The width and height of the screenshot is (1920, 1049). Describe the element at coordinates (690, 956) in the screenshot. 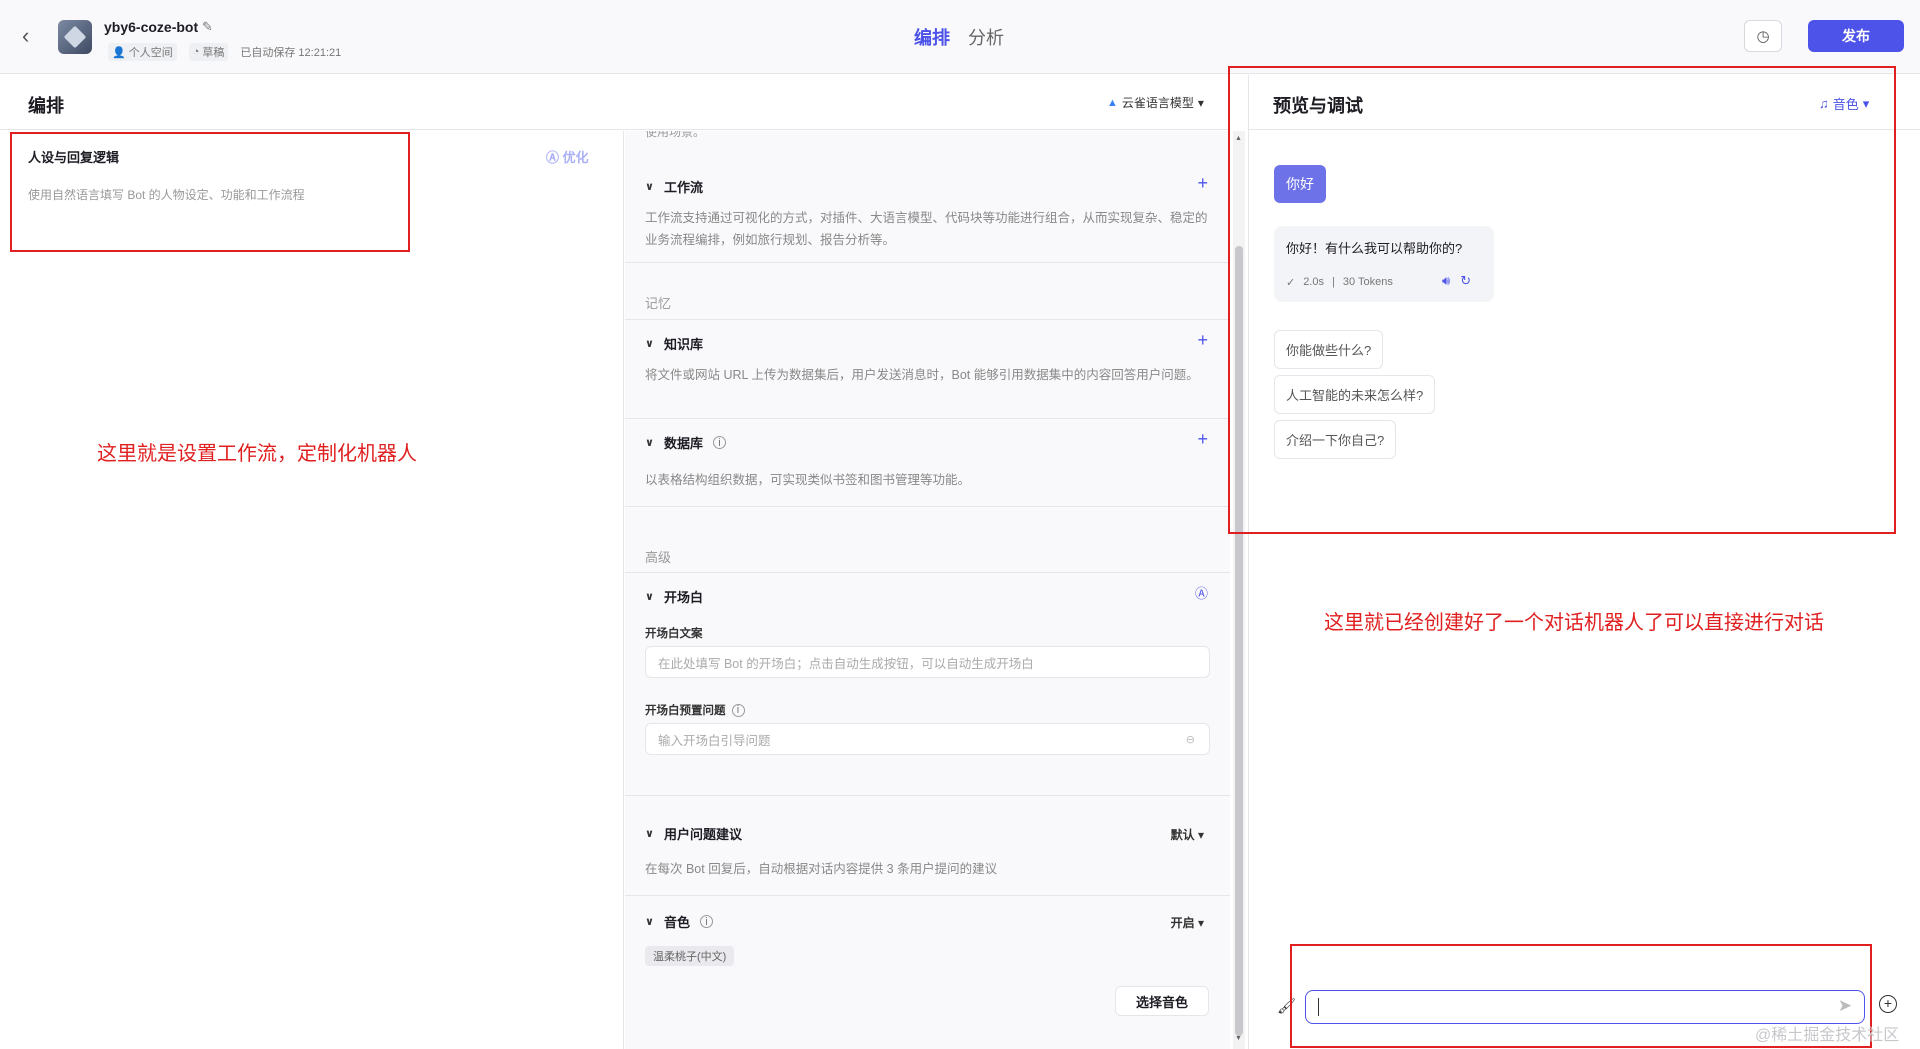

I see `voice-tag: 温柔桃子(中文)` at that location.